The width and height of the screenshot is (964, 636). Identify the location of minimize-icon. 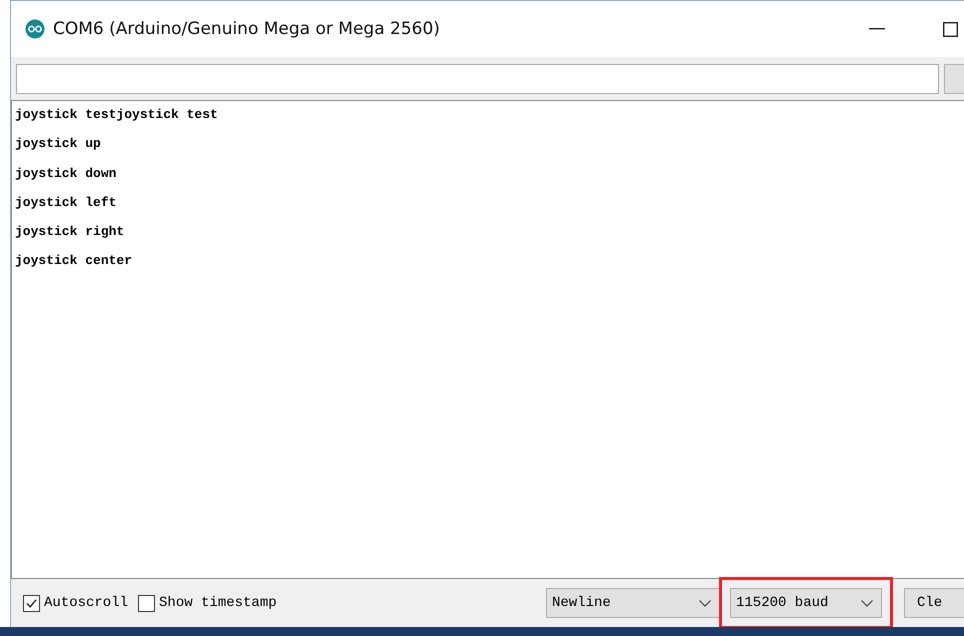
(877, 29).